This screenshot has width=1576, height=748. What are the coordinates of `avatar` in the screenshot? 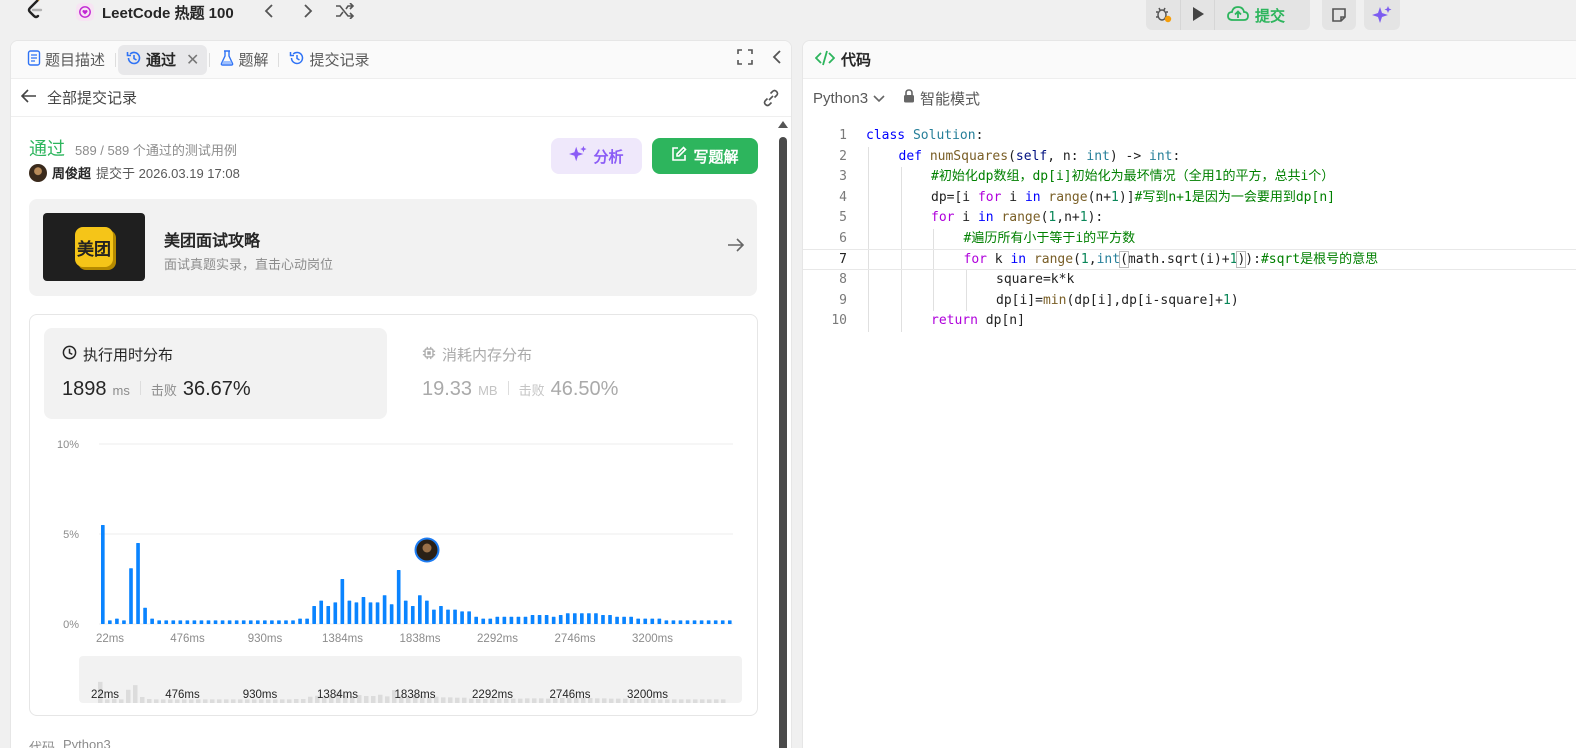 It's located at (38, 172).